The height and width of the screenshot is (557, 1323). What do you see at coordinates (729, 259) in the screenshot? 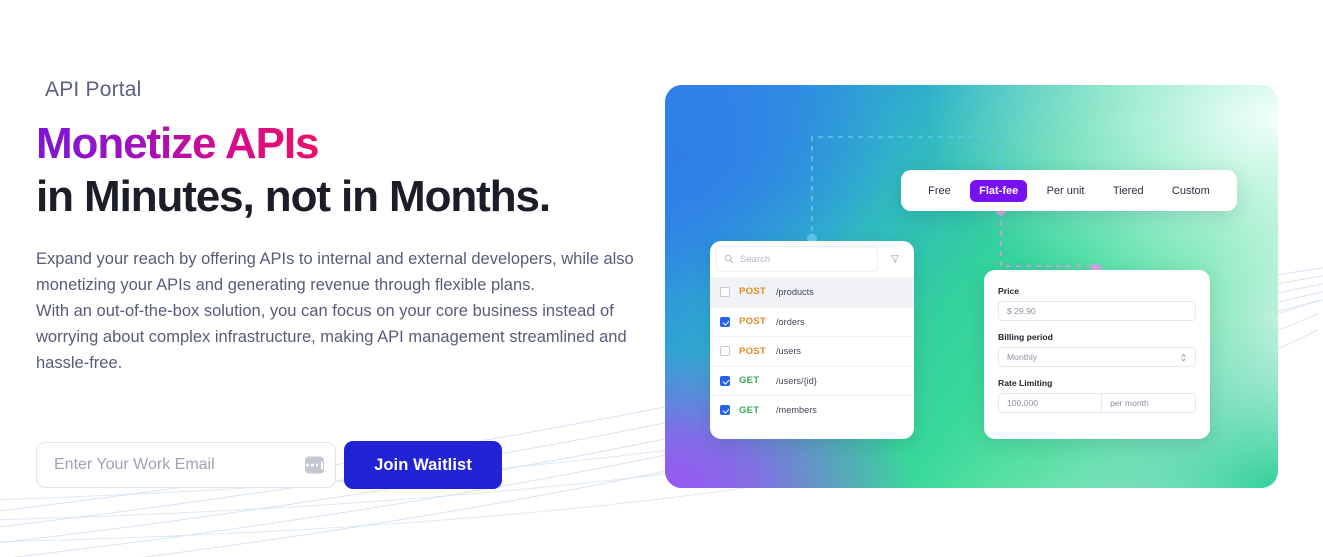
I see `search-icon` at bounding box center [729, 259].